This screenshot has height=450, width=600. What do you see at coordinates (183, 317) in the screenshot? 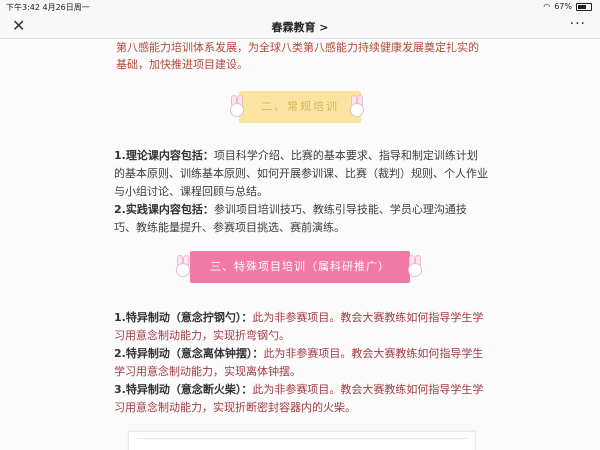
I see `item-label: 1.特异制动（意念拧钢勺）：` at bounding box center [183, 317].